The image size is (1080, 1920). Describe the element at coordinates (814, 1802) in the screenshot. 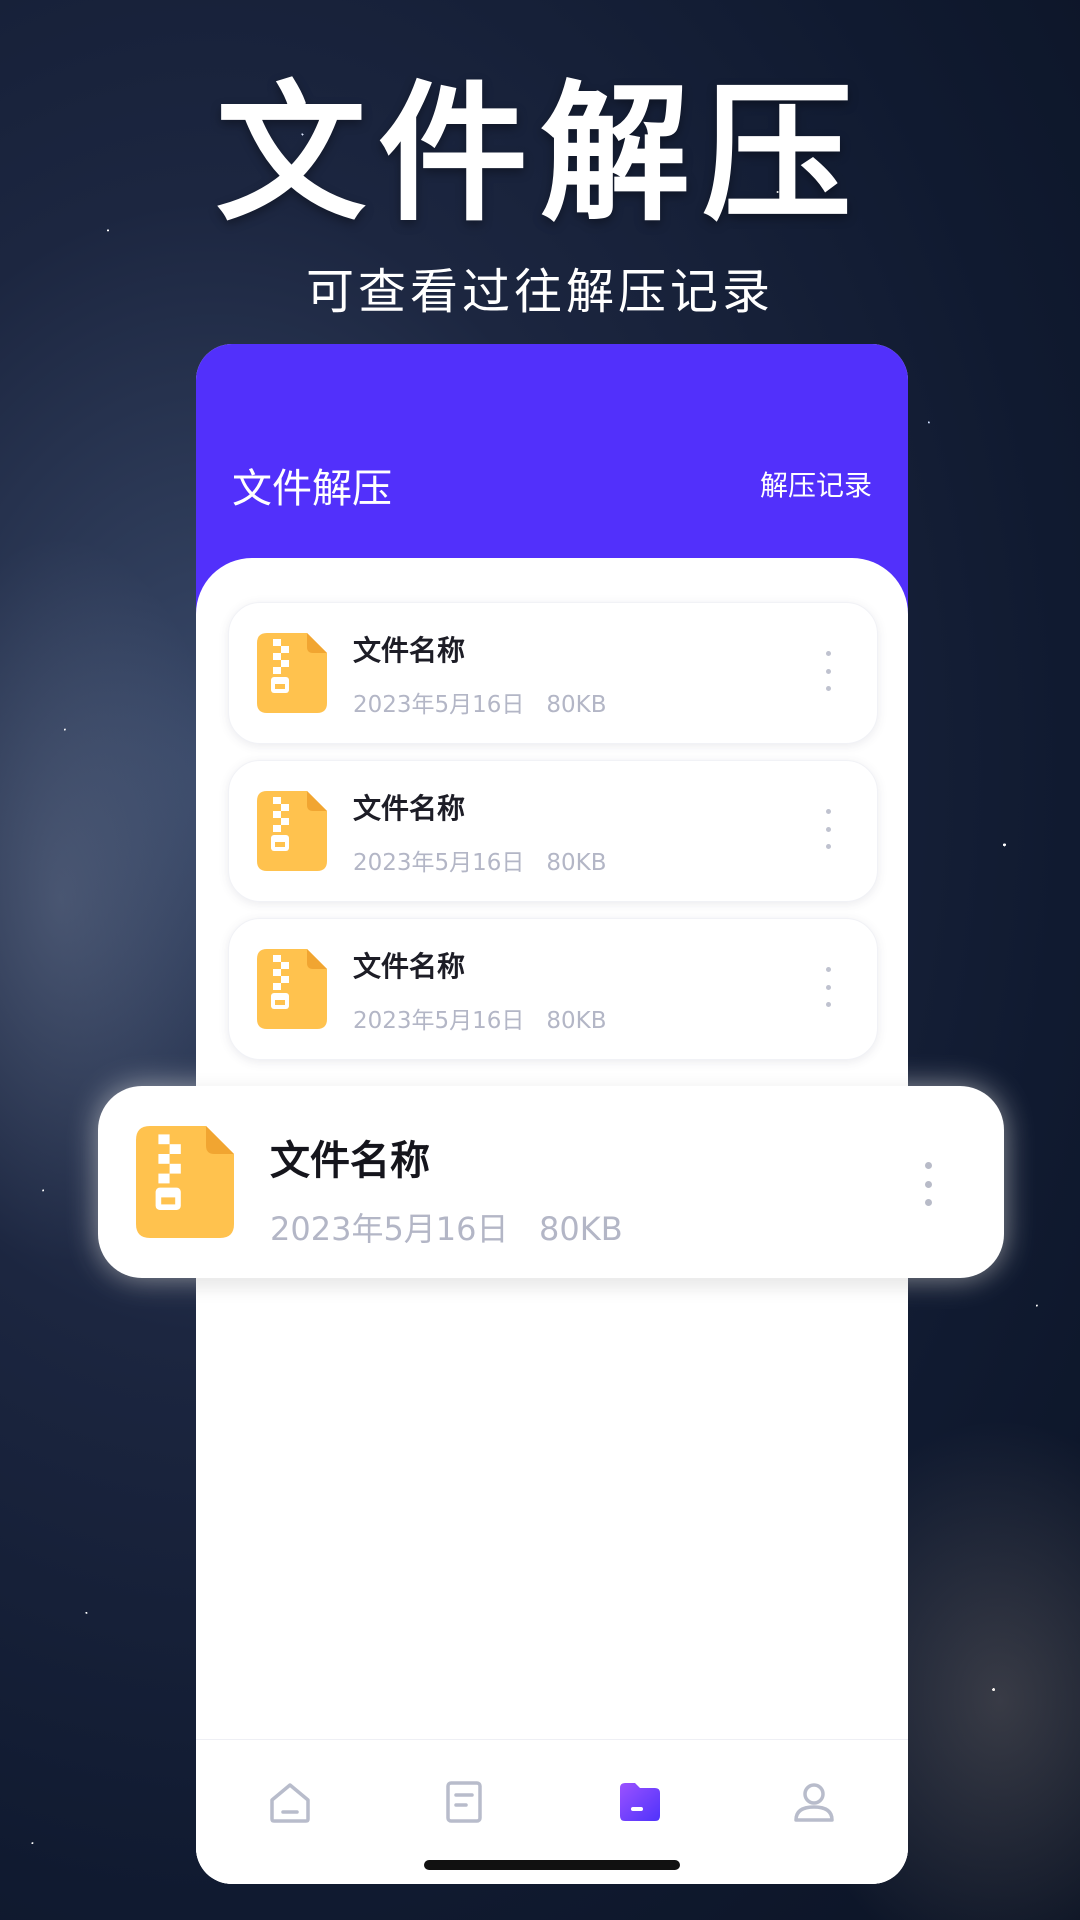

I see `profile-icon` at that location.